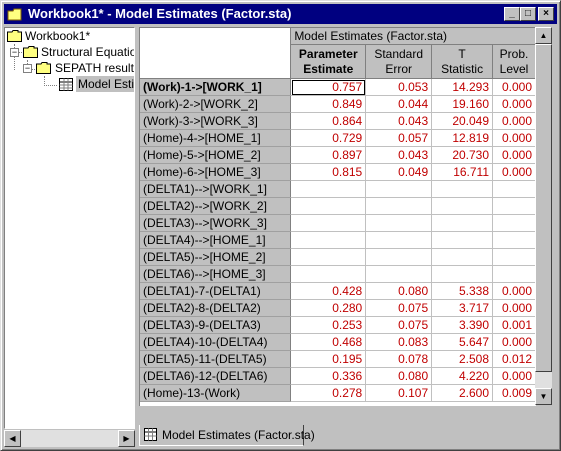  Describe the element at coordinates (462, 359) in the screenshot. I see `table-cell: 2.508` at that location.